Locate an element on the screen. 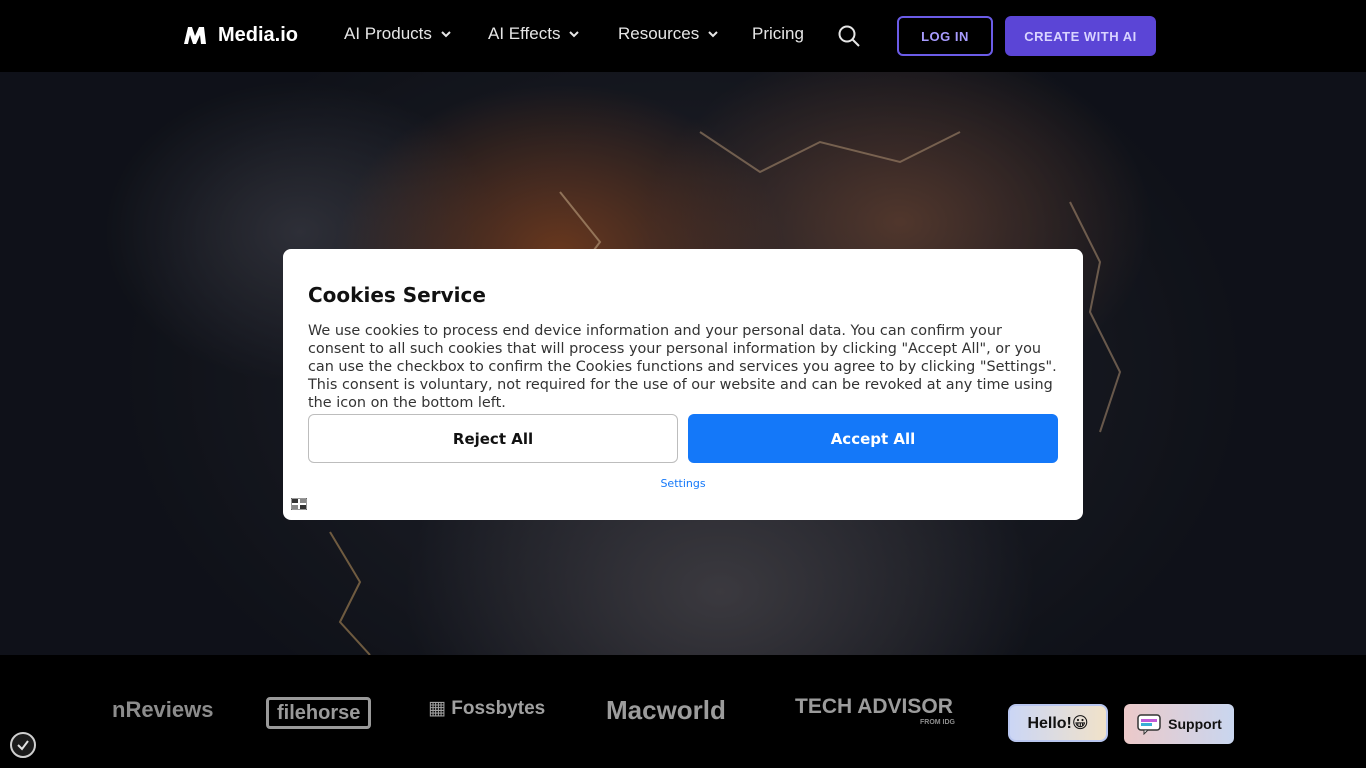 This screenshot has width=1366, height=768. language-flag-icon is located at coordinates (299, 504).